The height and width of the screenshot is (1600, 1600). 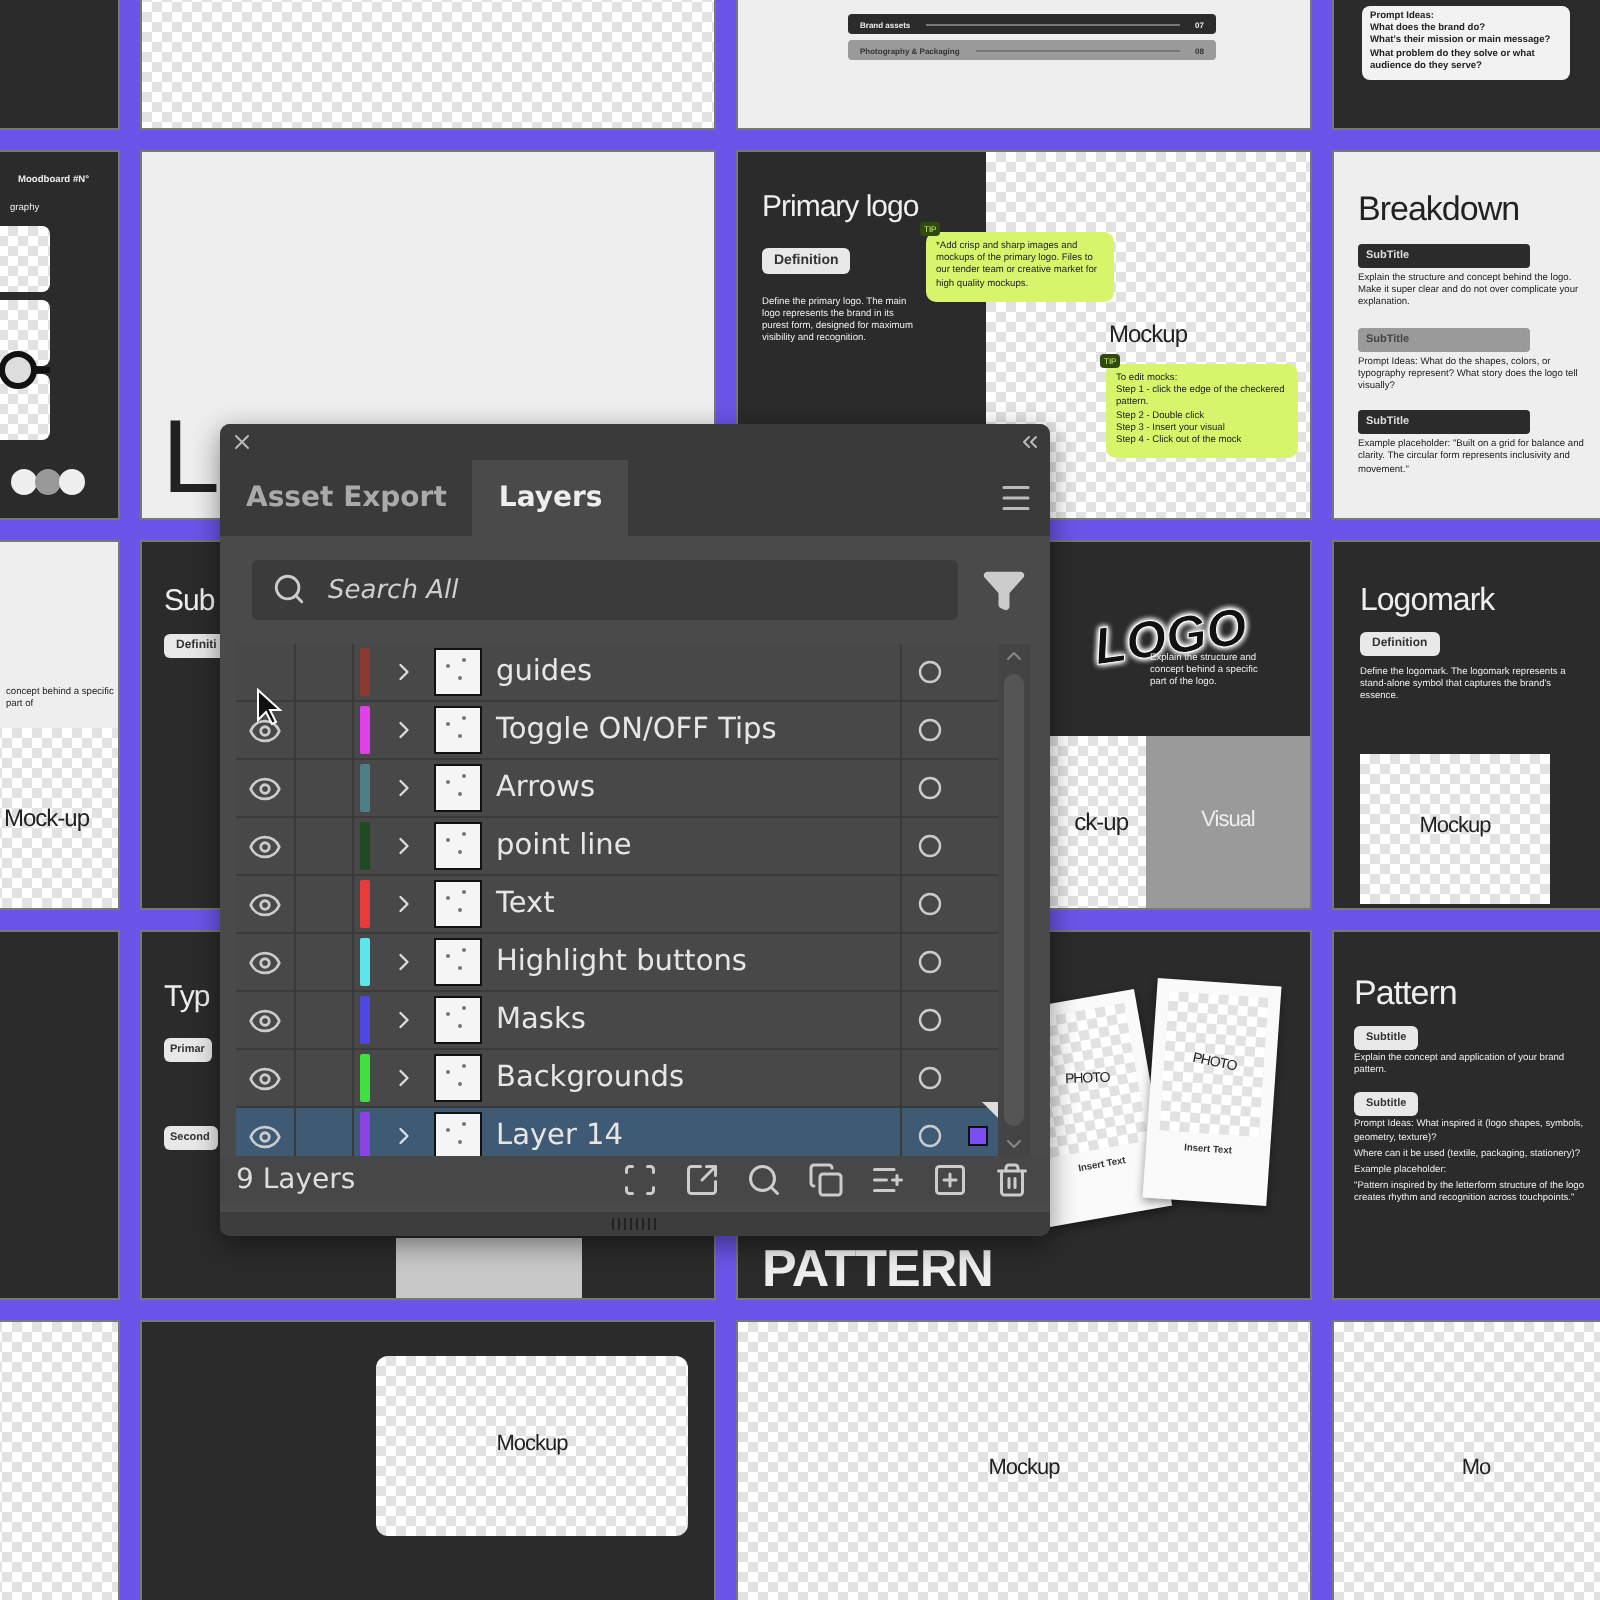 What do you see at coordinates (826, 1180) in the screenshot?
I see `overlap-squares-icon` at bounding box center [826, 1180].